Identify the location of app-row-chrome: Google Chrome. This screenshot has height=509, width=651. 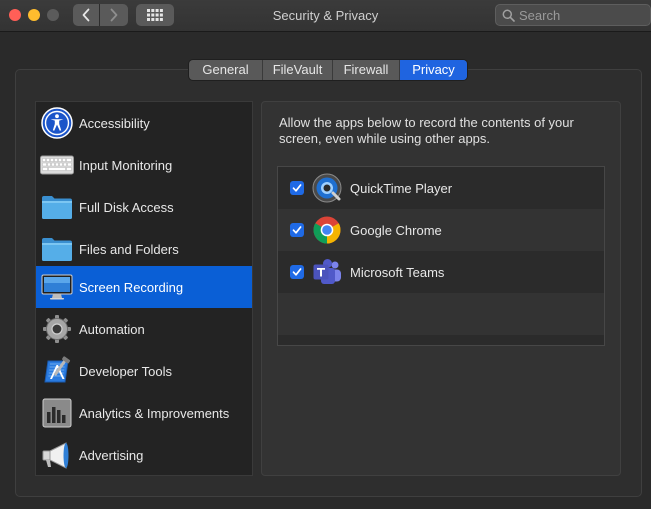
(441, 230).